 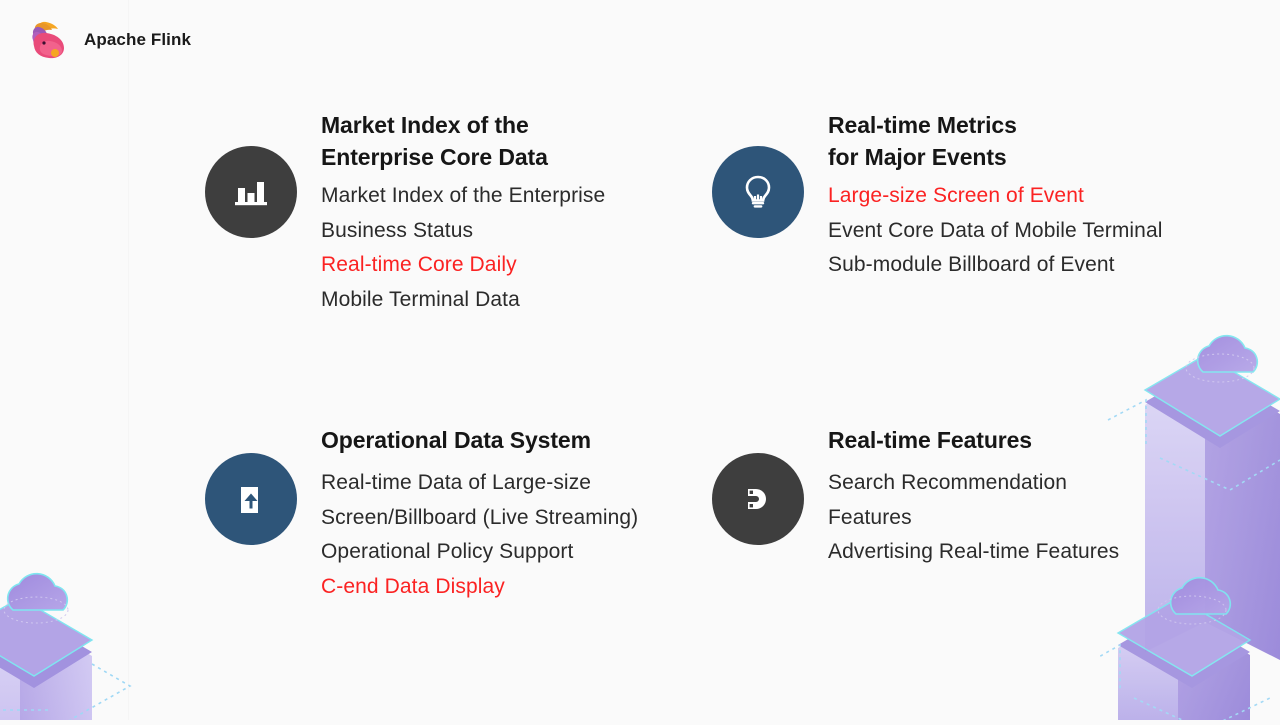 I want to click on magnet-icon-circle, so click(x=758, y=499).